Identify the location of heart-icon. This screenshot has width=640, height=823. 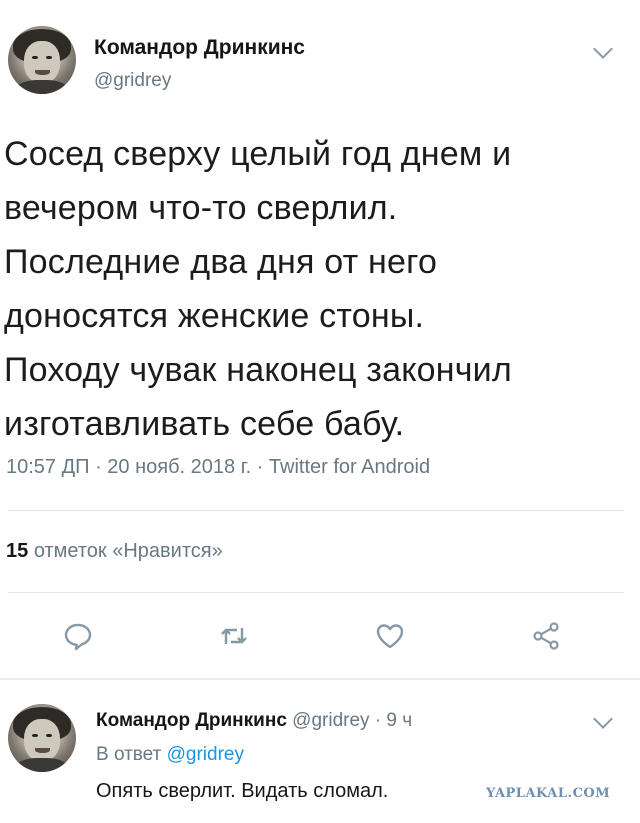
(390, 636).